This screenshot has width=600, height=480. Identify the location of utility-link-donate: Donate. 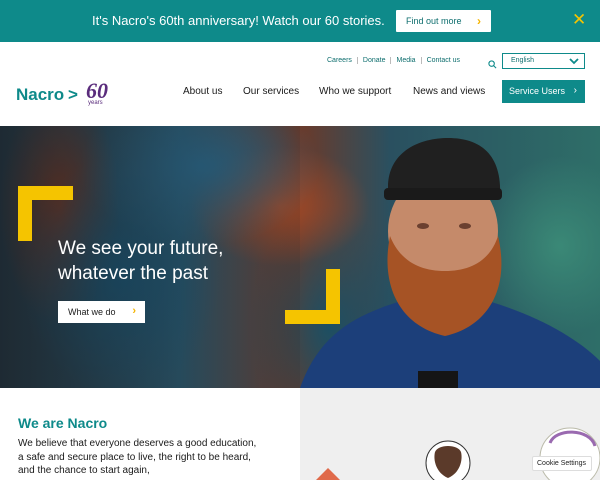
(375, 60).